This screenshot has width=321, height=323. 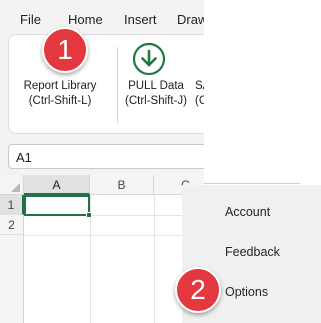 What do you see at coordinates (57, 205) in the screenshot?
I see `active-cell-a1` at bounding box center [57, 205].